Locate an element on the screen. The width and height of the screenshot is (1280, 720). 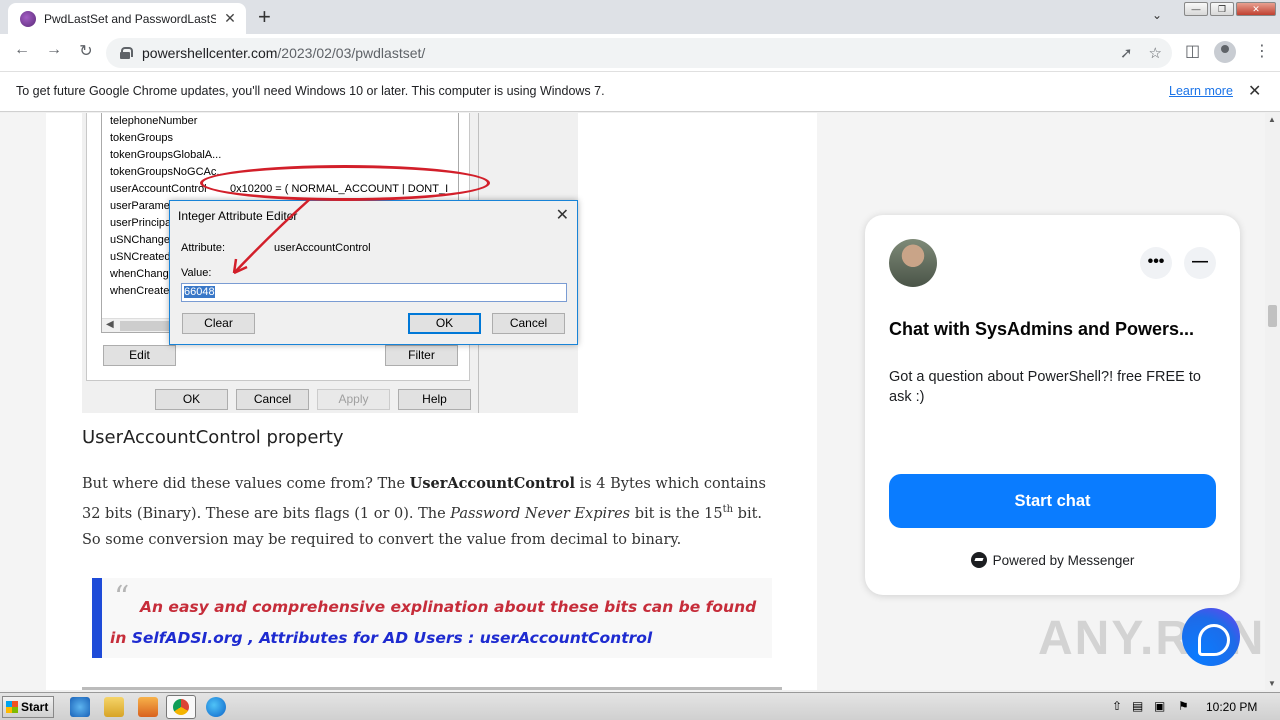
highlight-arrow-icon is located at coordinates (271, 236).